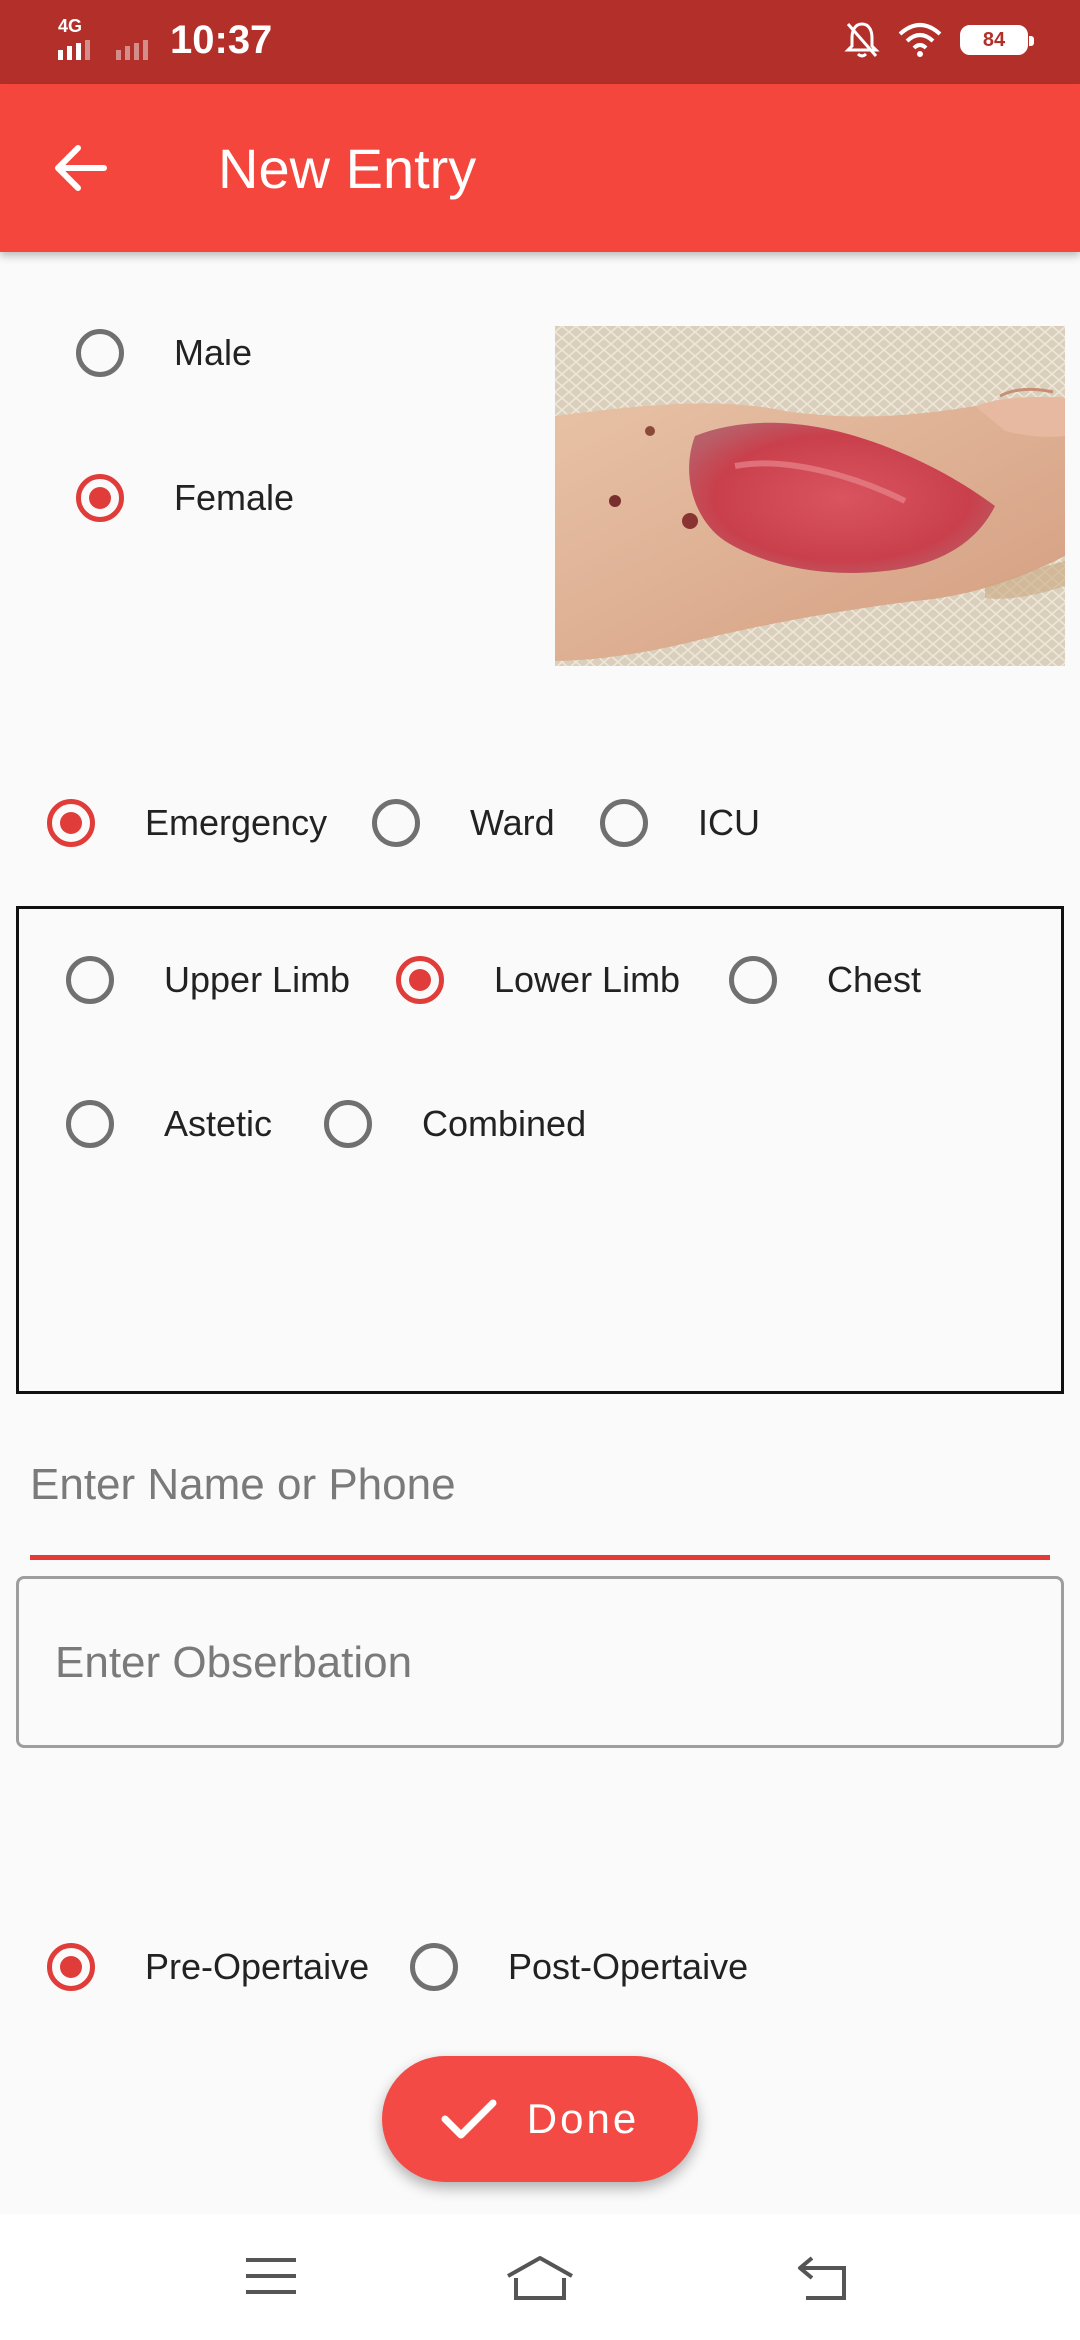 The image size is (1080, 2340). What do you see at coordinates (823, 2278) in the screenshot?
I see `back-icon` at bounding box center [823, 2278].